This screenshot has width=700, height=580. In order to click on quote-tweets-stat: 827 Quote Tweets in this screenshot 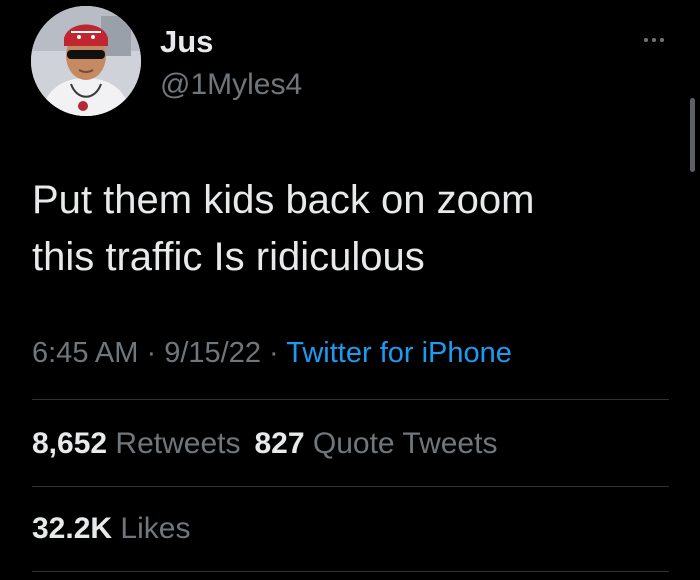, I will do `click(375, 443)`.